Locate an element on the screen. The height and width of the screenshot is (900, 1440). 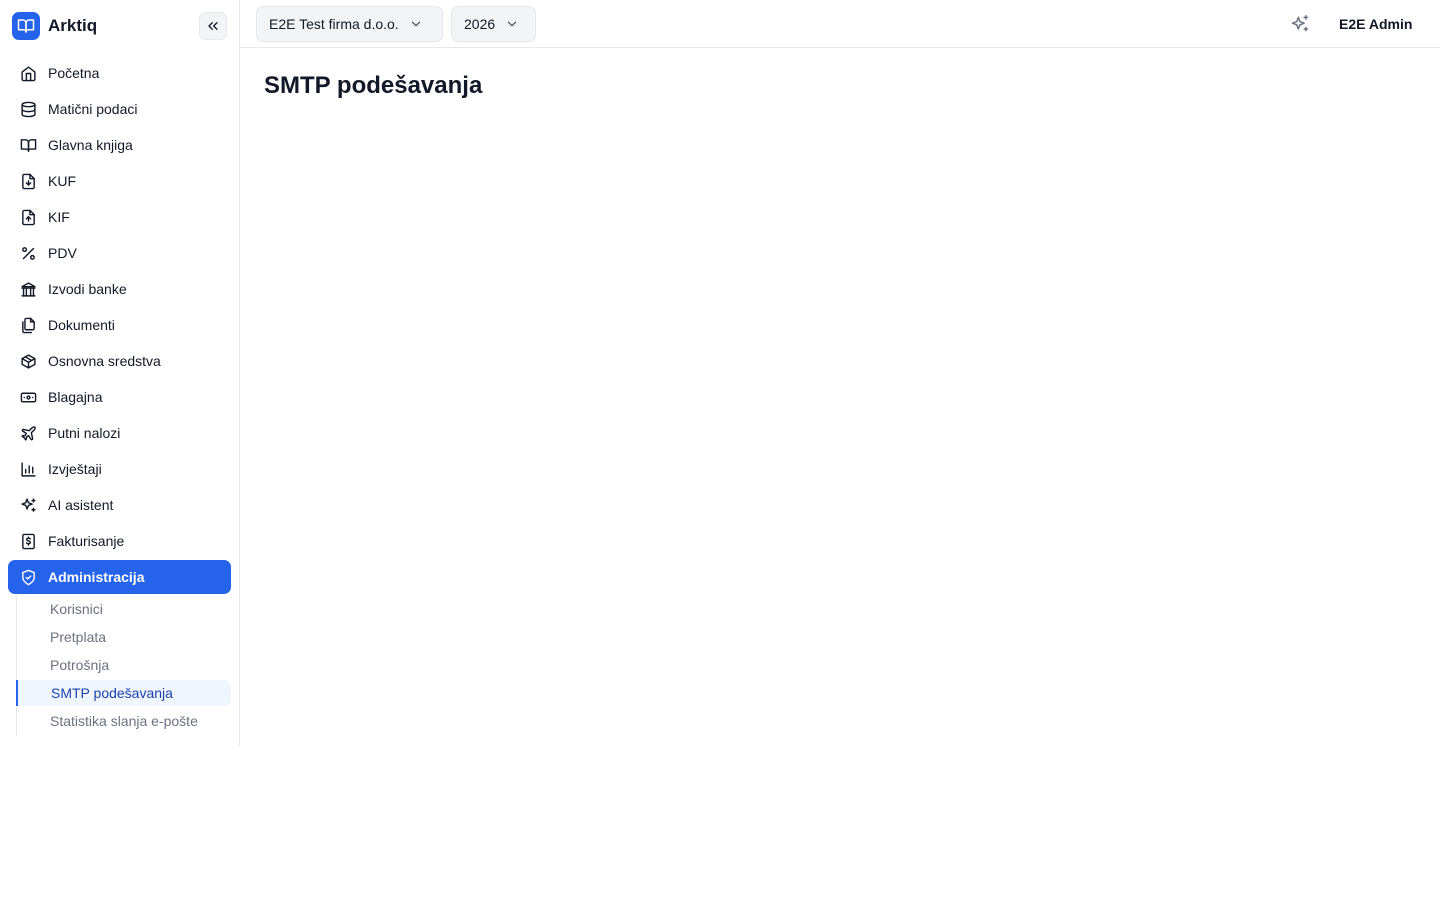
sidebar-item-kif: KIF is located at coordinates (119, 217).